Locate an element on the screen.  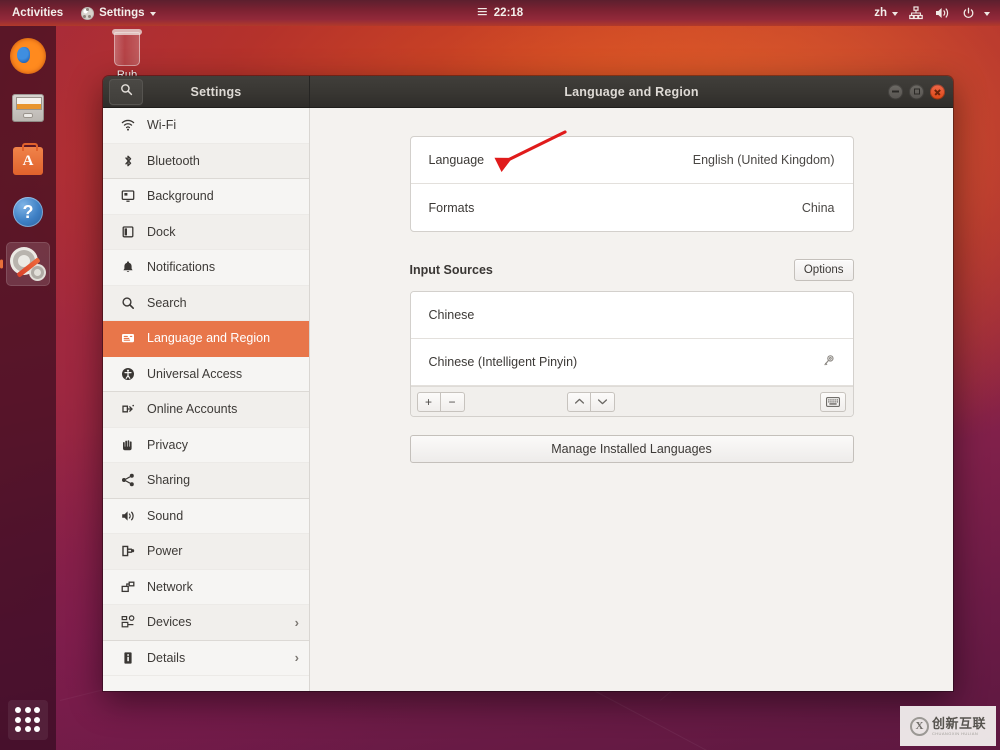
top-bar: Activities Settings 22:18 zh is located at coordinates (500, 13).